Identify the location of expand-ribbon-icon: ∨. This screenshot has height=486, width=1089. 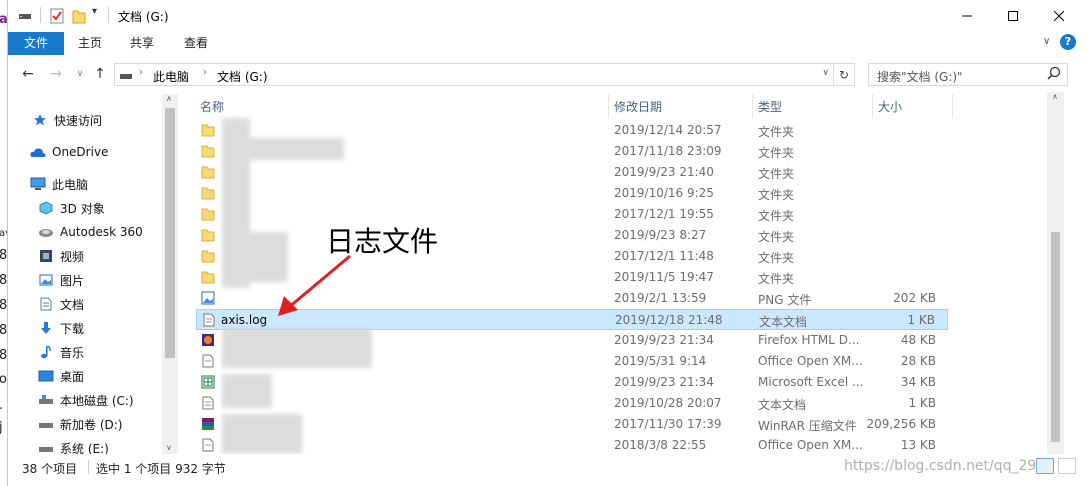
(1046, 41).